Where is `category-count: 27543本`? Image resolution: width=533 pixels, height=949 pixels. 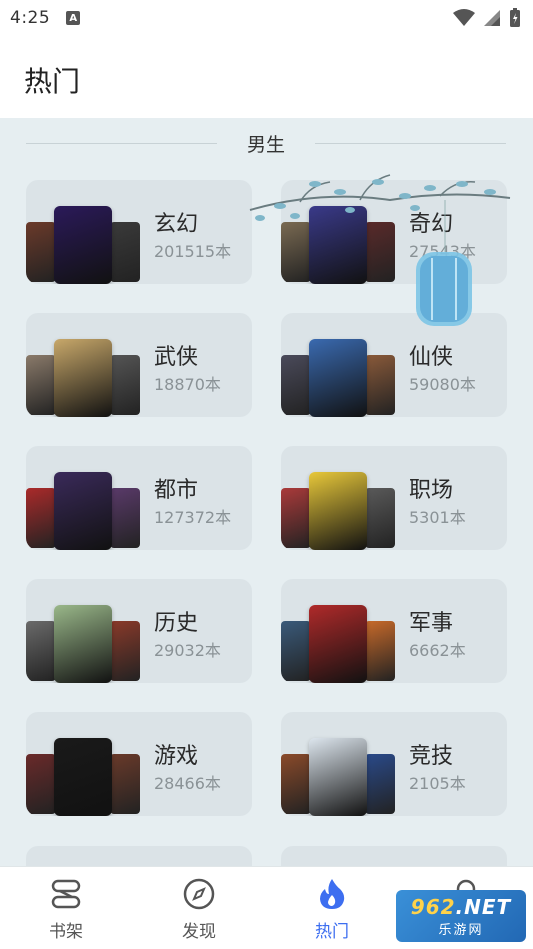
category-count: 27543本 is located at coordinates (442, 251).